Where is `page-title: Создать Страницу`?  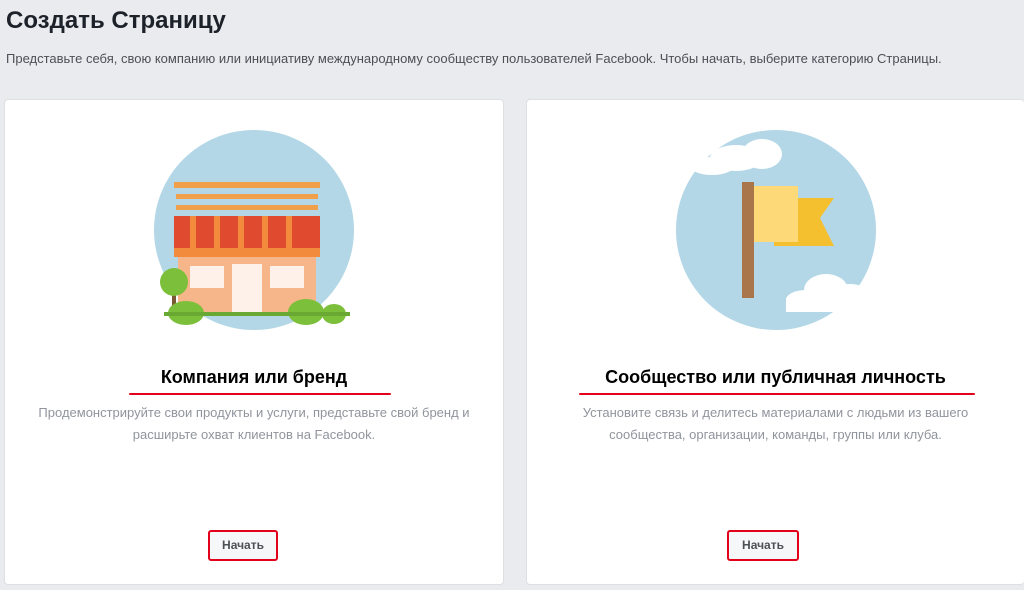 page-title: Создать Страницу is located at coordinates (116, 20).